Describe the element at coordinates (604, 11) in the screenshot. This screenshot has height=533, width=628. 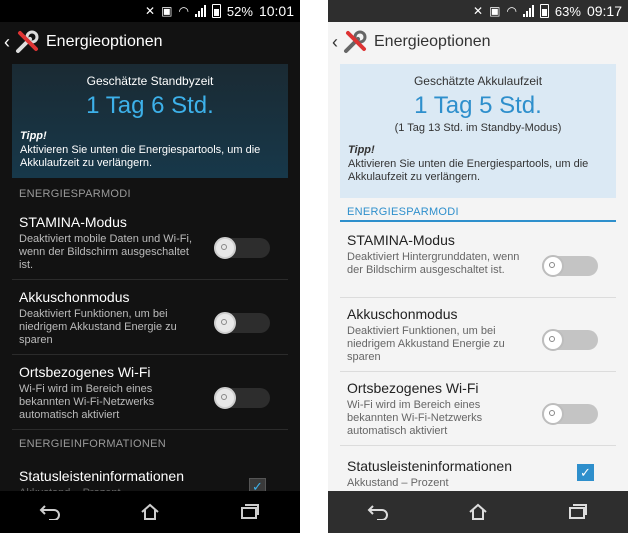
I see `clock: 09:17` at that location.